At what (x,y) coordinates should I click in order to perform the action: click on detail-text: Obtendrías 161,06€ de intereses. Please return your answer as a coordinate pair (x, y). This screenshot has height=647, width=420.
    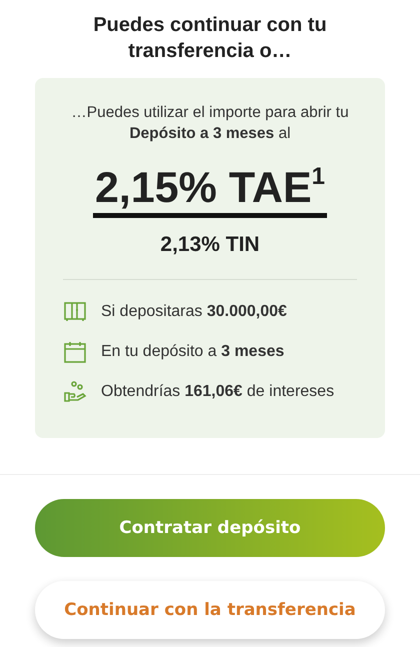
    Looking at the image, I should click on (217, 392).